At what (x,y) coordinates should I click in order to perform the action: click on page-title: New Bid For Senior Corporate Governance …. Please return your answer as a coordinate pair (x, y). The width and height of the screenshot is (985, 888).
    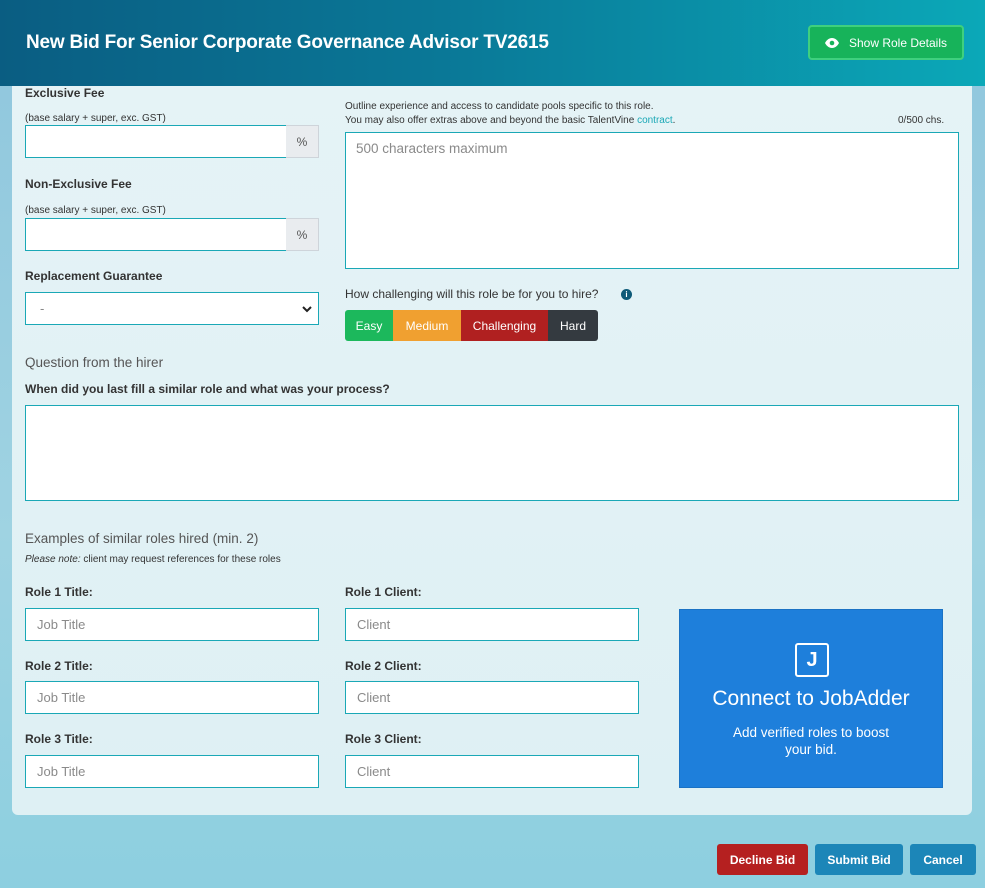
    Looking at the image, I should click on (287, 42).